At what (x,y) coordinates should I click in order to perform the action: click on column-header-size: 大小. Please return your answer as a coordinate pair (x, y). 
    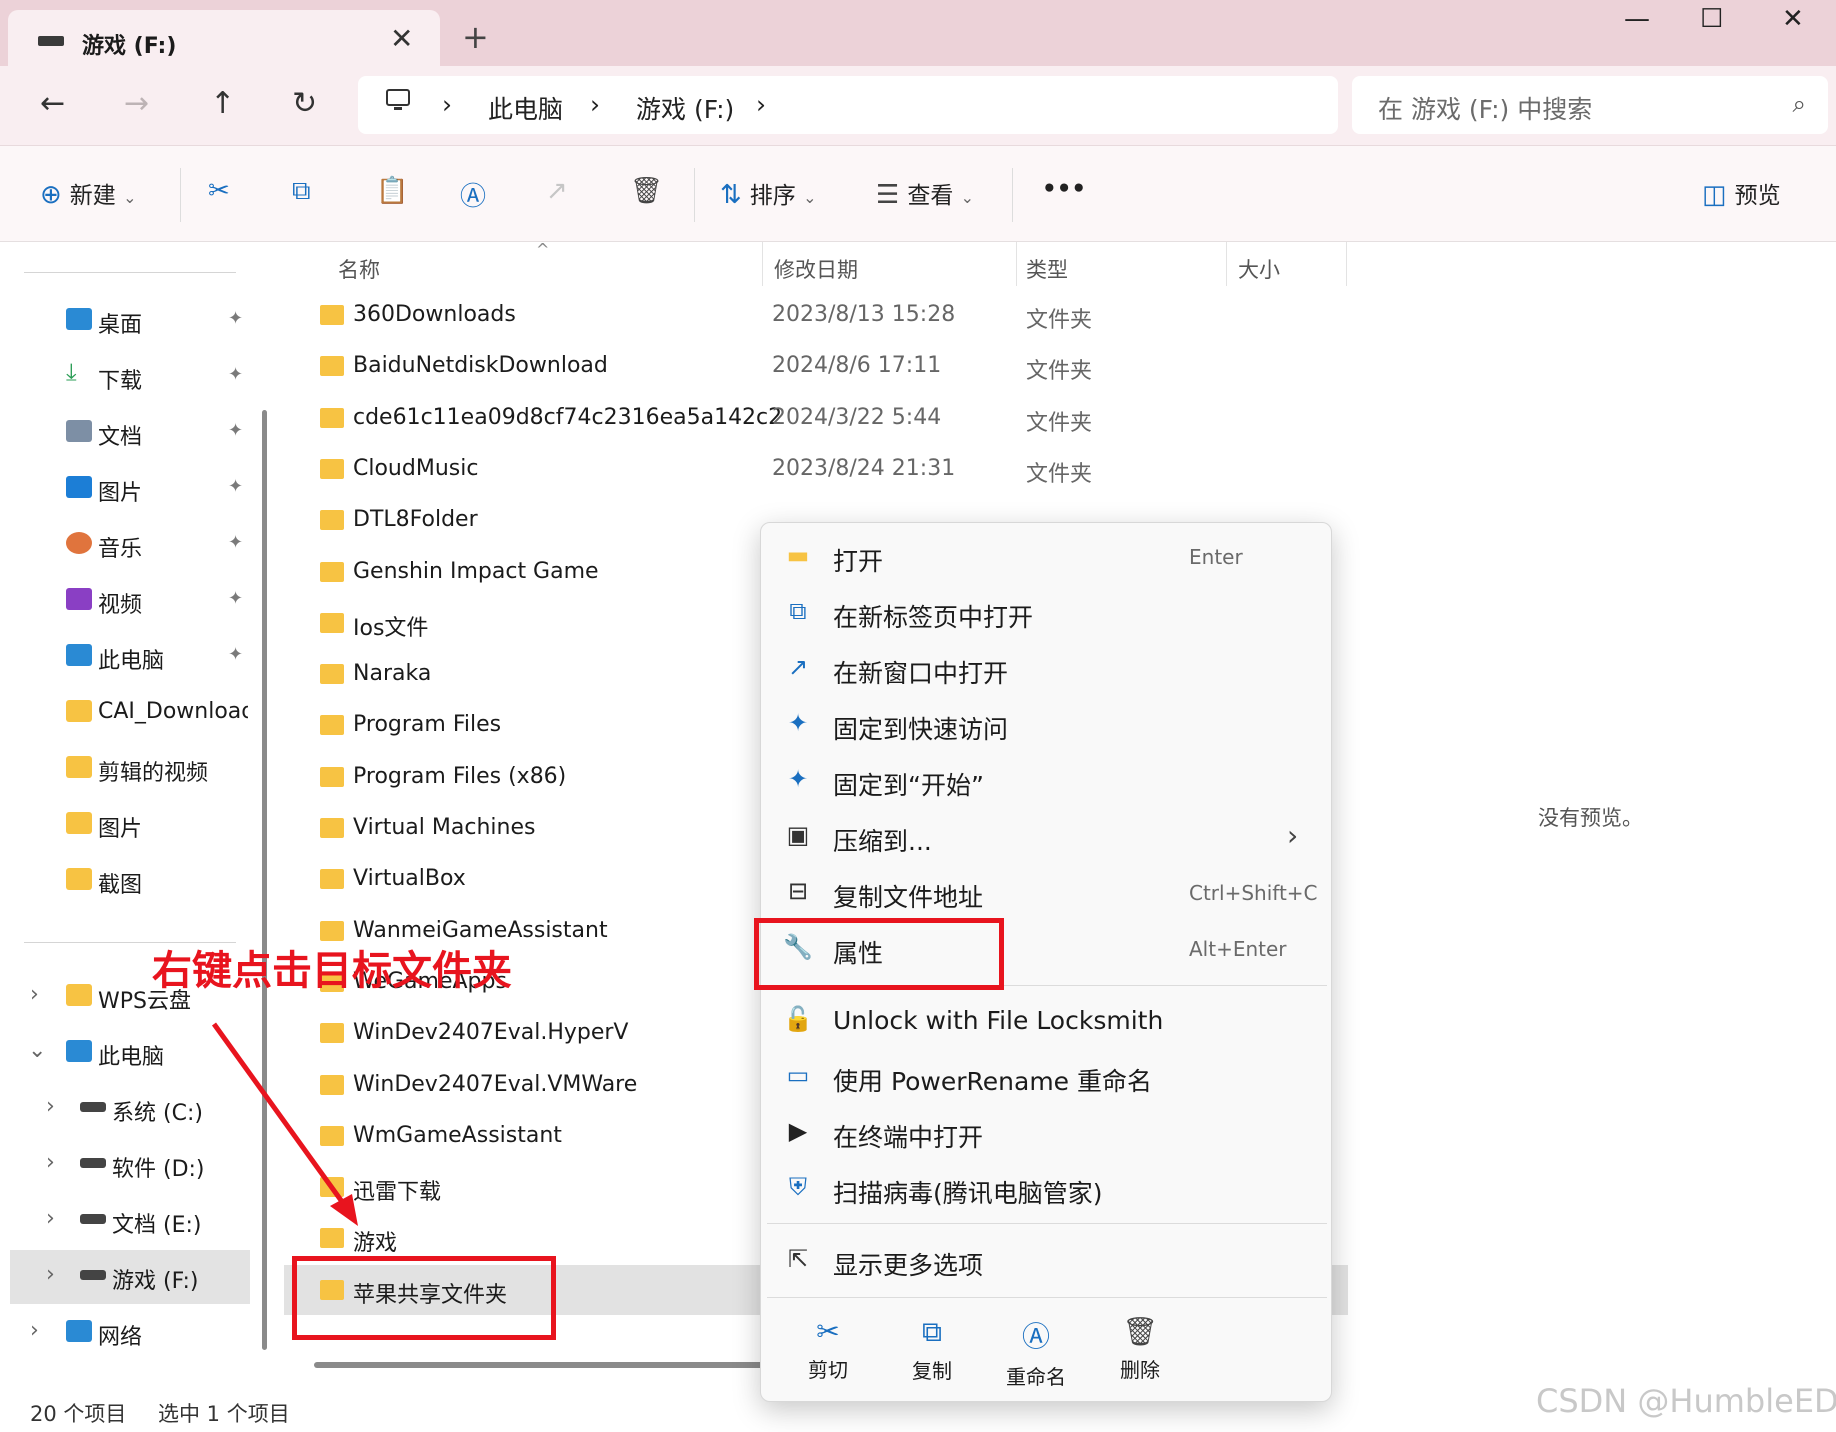
    Looking at the image, I should click on (1259, 269).